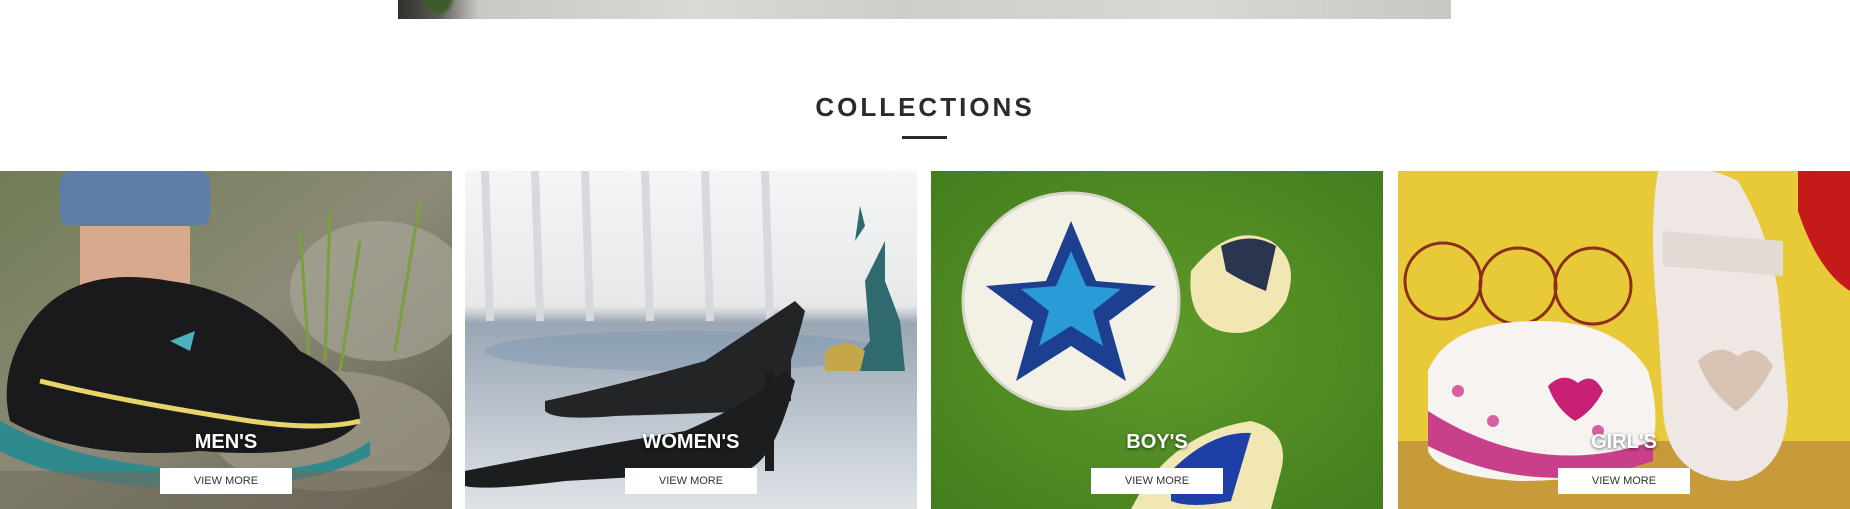 This screenshot has width=1850, height=509. I want to click on category-label: WOMEN'S, so click(691, 442).